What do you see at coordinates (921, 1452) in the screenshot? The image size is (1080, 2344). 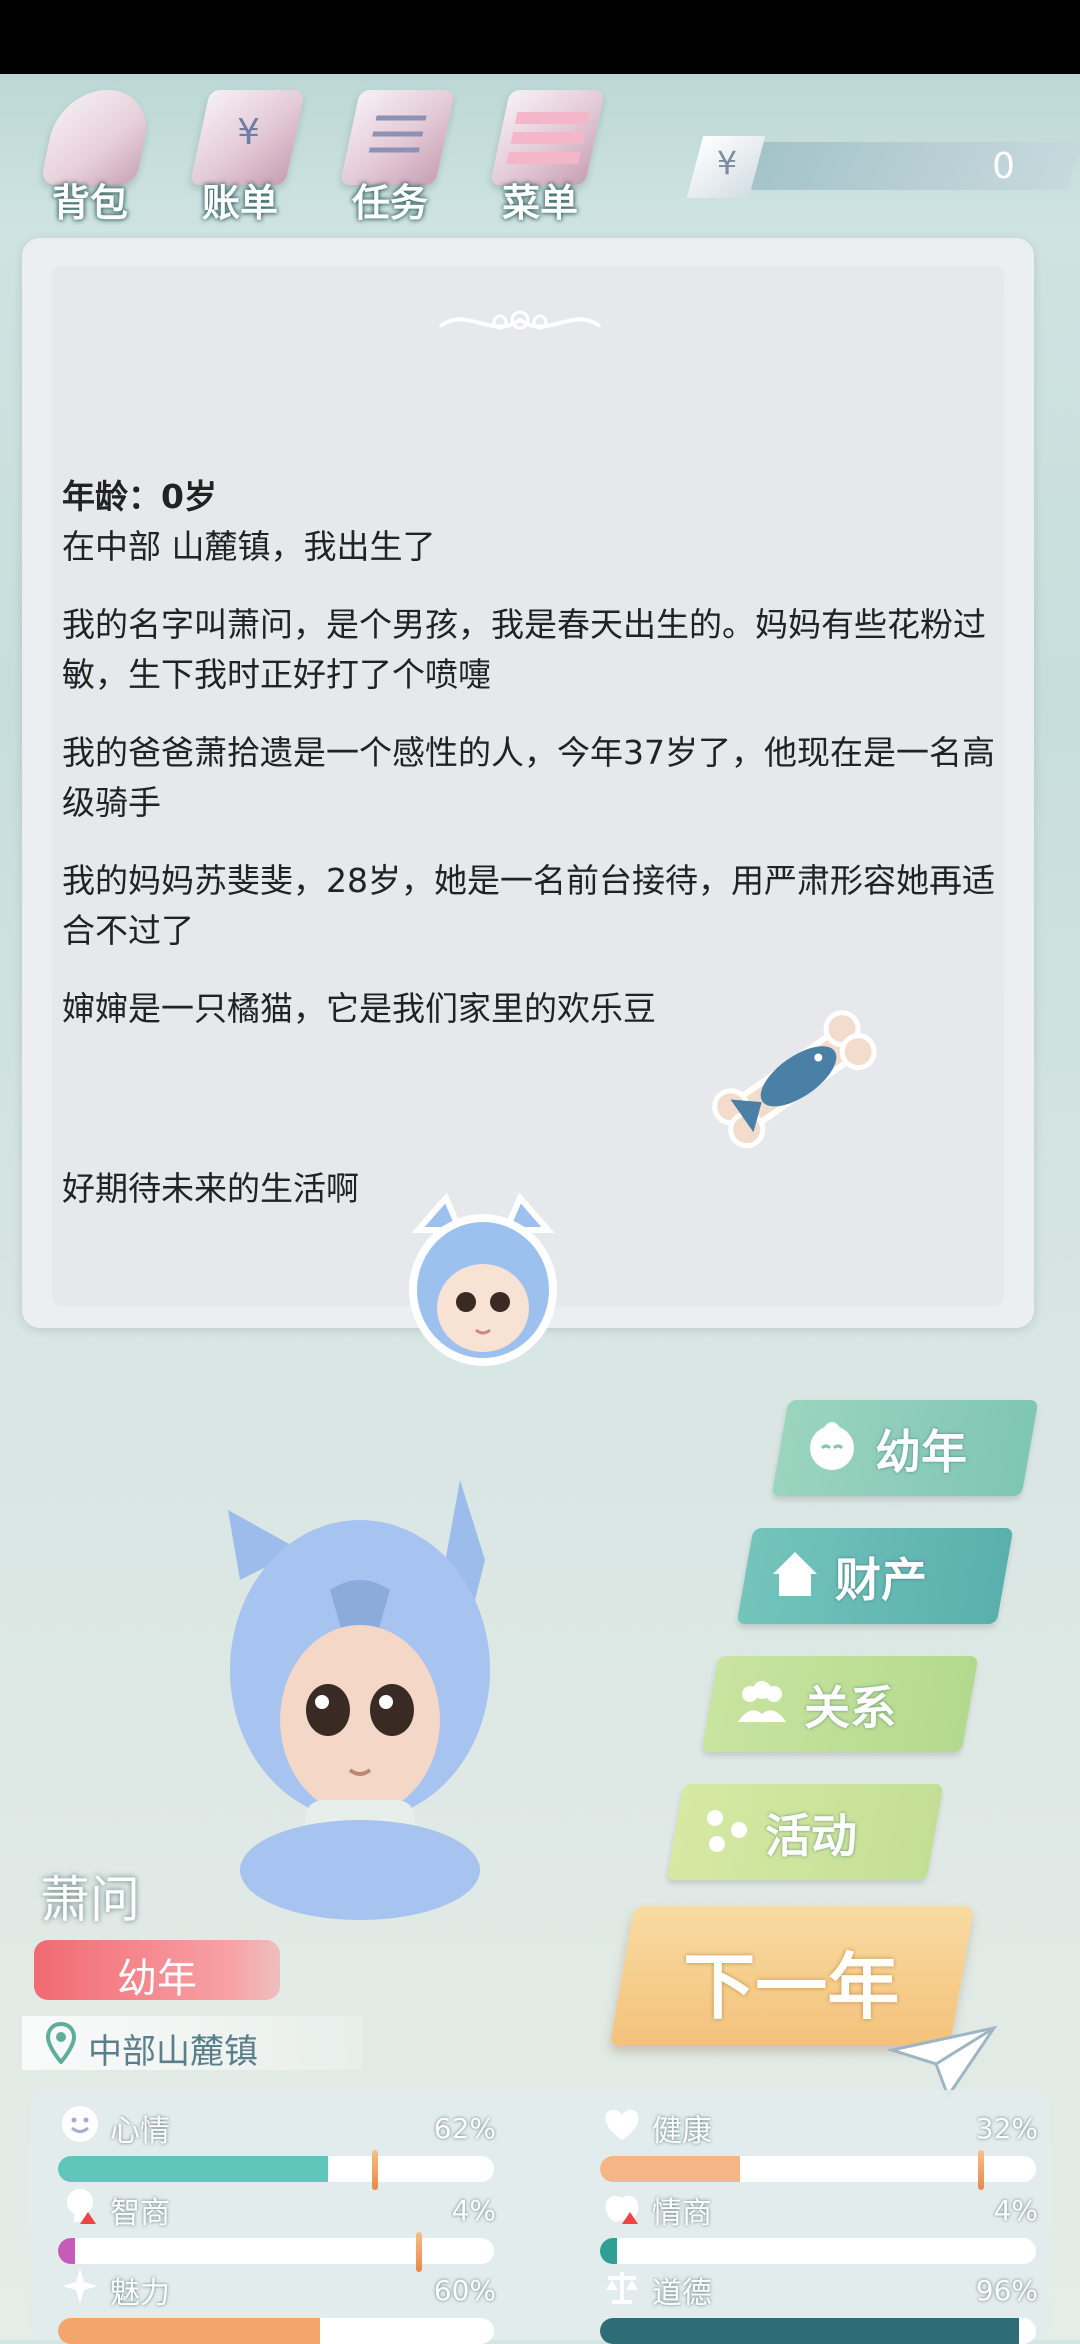 I see `childhood-label: 幼年` at bounding box center [921, 1452].